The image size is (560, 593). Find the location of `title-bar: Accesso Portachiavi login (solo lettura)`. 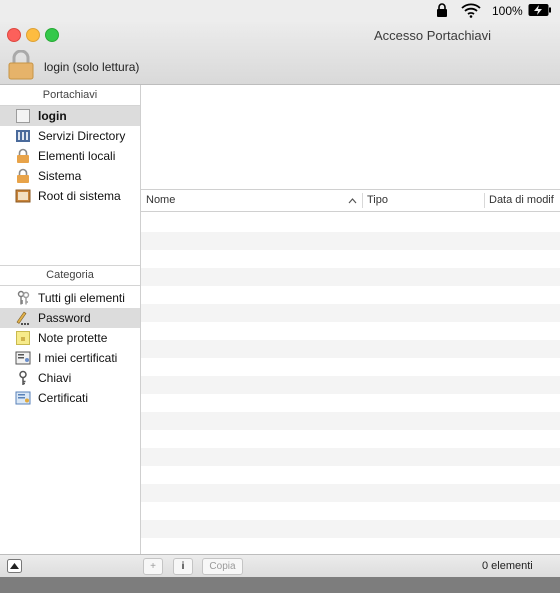

title-bar: Accesso Portachiavi login (solo lettura) is located at coordinates (280, 53).